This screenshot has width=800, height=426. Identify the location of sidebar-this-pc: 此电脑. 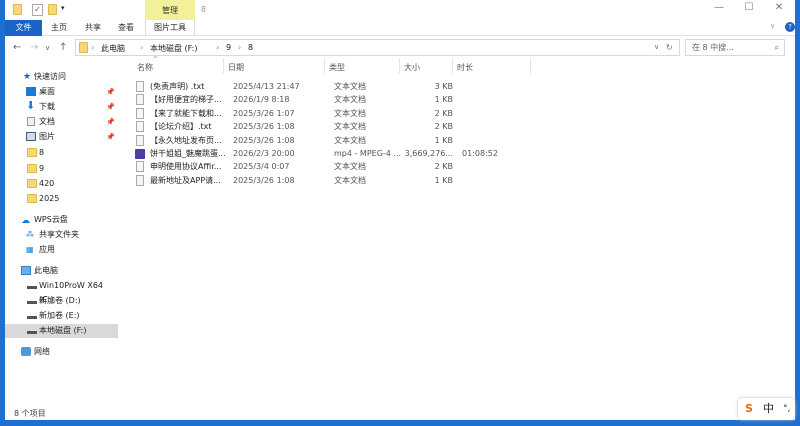
(61, 271).